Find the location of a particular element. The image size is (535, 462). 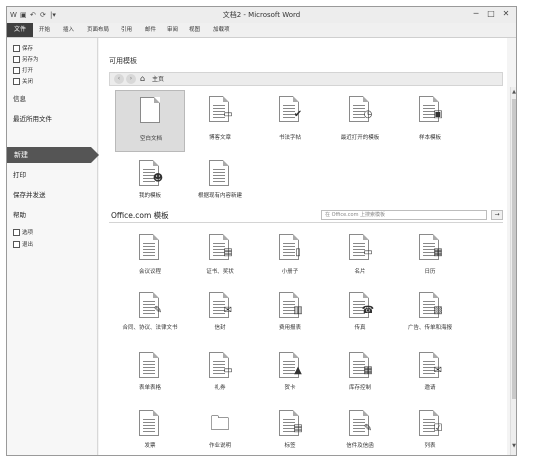

sidebar-item-close: 关闭 is located at coordinates (23, 82).